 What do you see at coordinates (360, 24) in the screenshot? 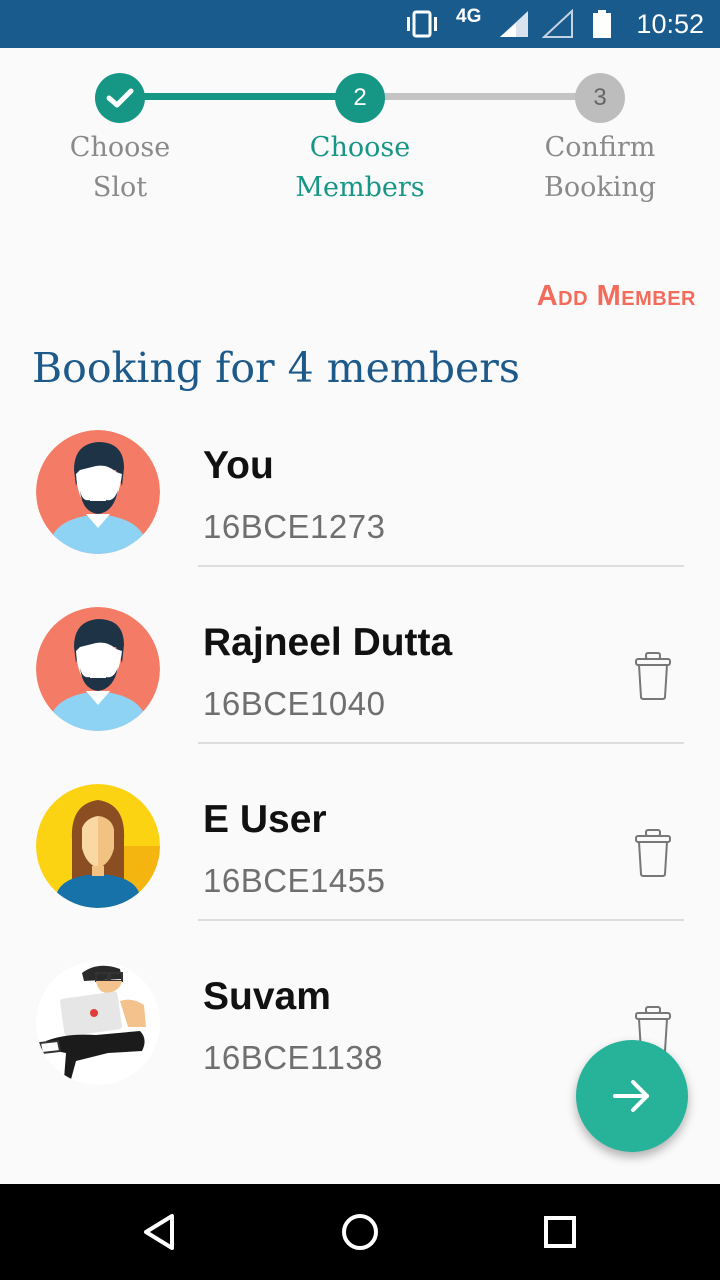
I see `status-bar: 4G 10:52` at bounding box center [360, 24].